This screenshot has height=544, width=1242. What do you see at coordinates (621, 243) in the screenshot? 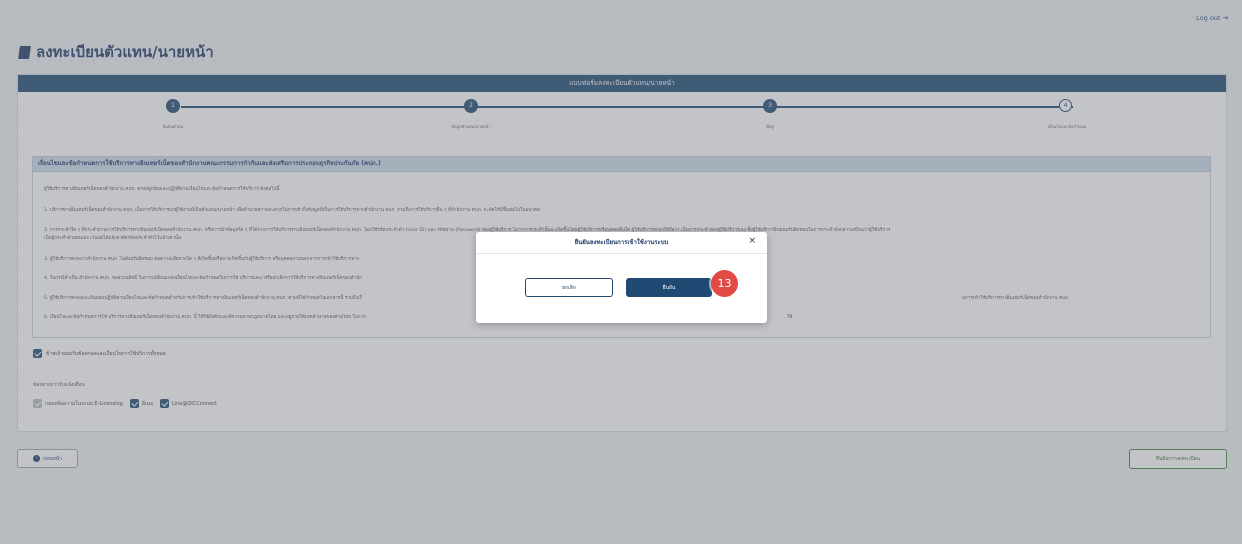
I see `modal-title: ยืนยันลงทะเบียนการเข้าใช้งานระบบ` at bounding box center [621, 243].